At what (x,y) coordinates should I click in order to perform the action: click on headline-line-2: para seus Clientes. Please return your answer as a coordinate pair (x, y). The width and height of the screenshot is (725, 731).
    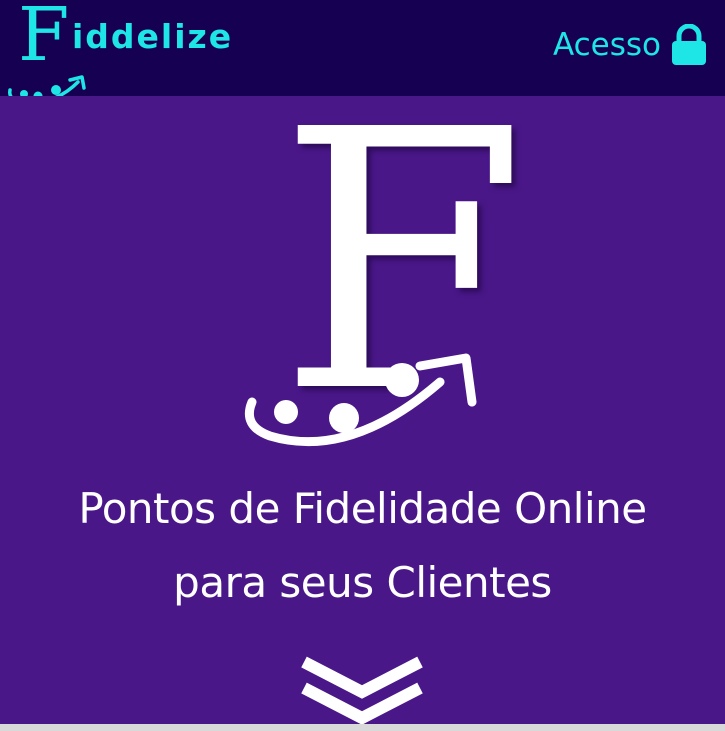
    Looking at the image, I should click on (362, 582).